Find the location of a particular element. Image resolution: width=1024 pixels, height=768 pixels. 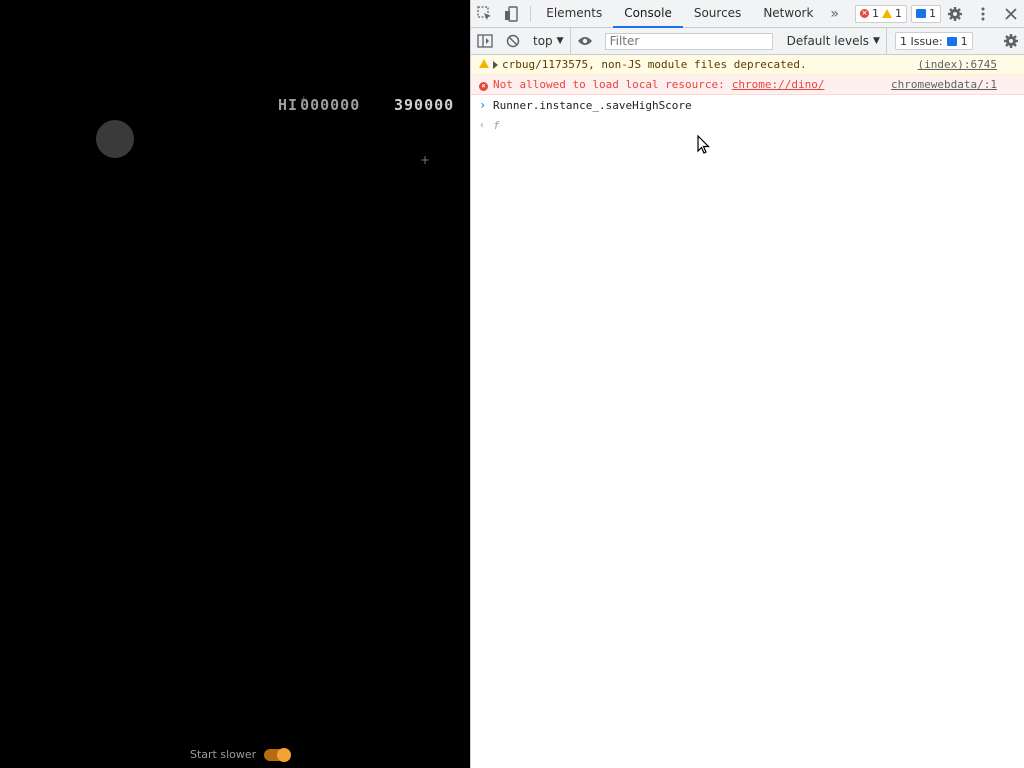

source-link: (index):6745 is located at coordinates (957, 64).